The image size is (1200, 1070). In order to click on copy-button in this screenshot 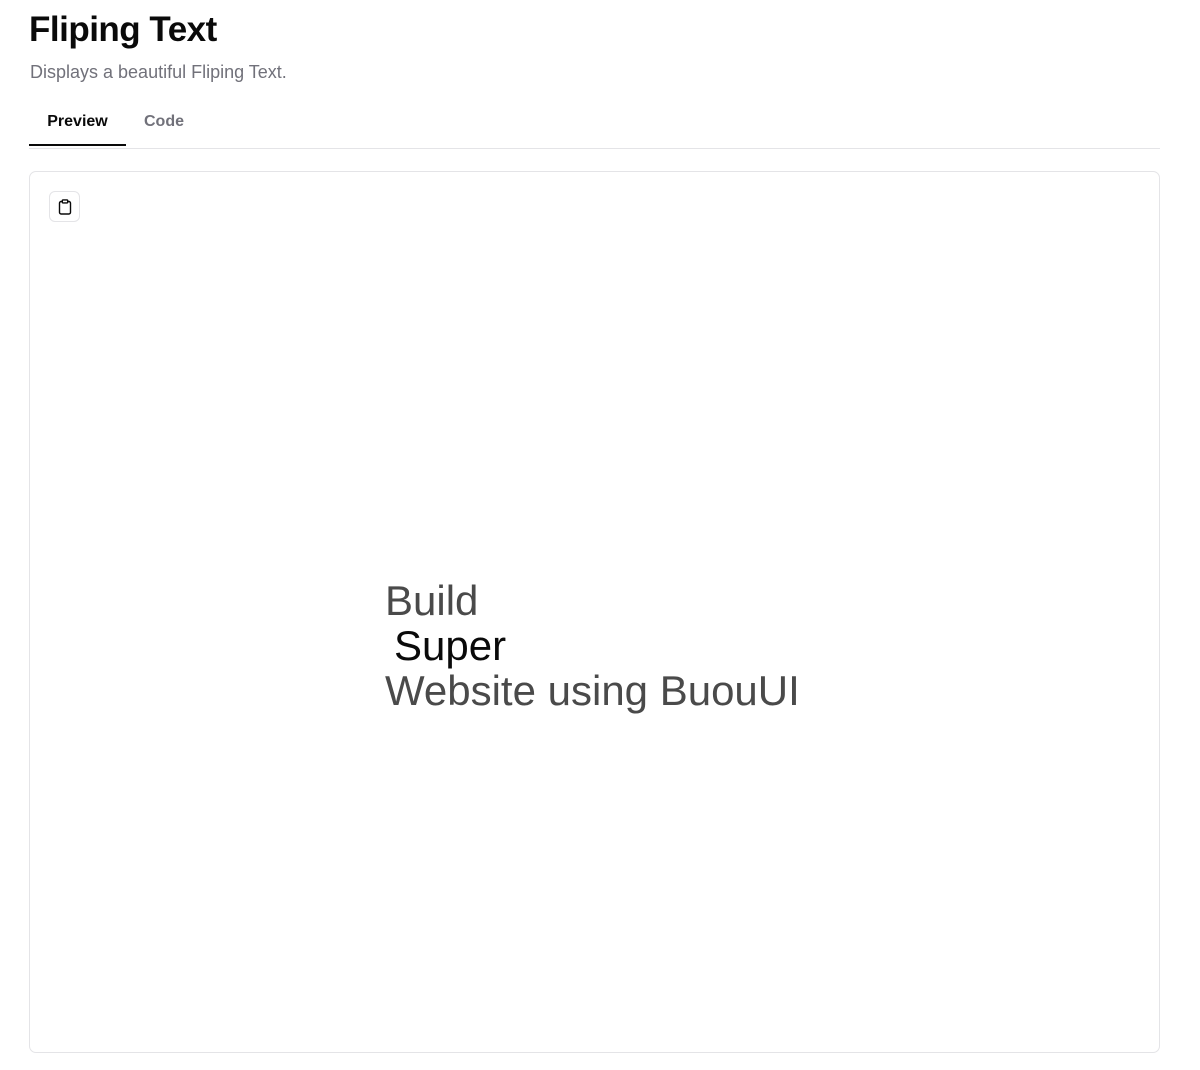, I will do `click(64, 206)`.